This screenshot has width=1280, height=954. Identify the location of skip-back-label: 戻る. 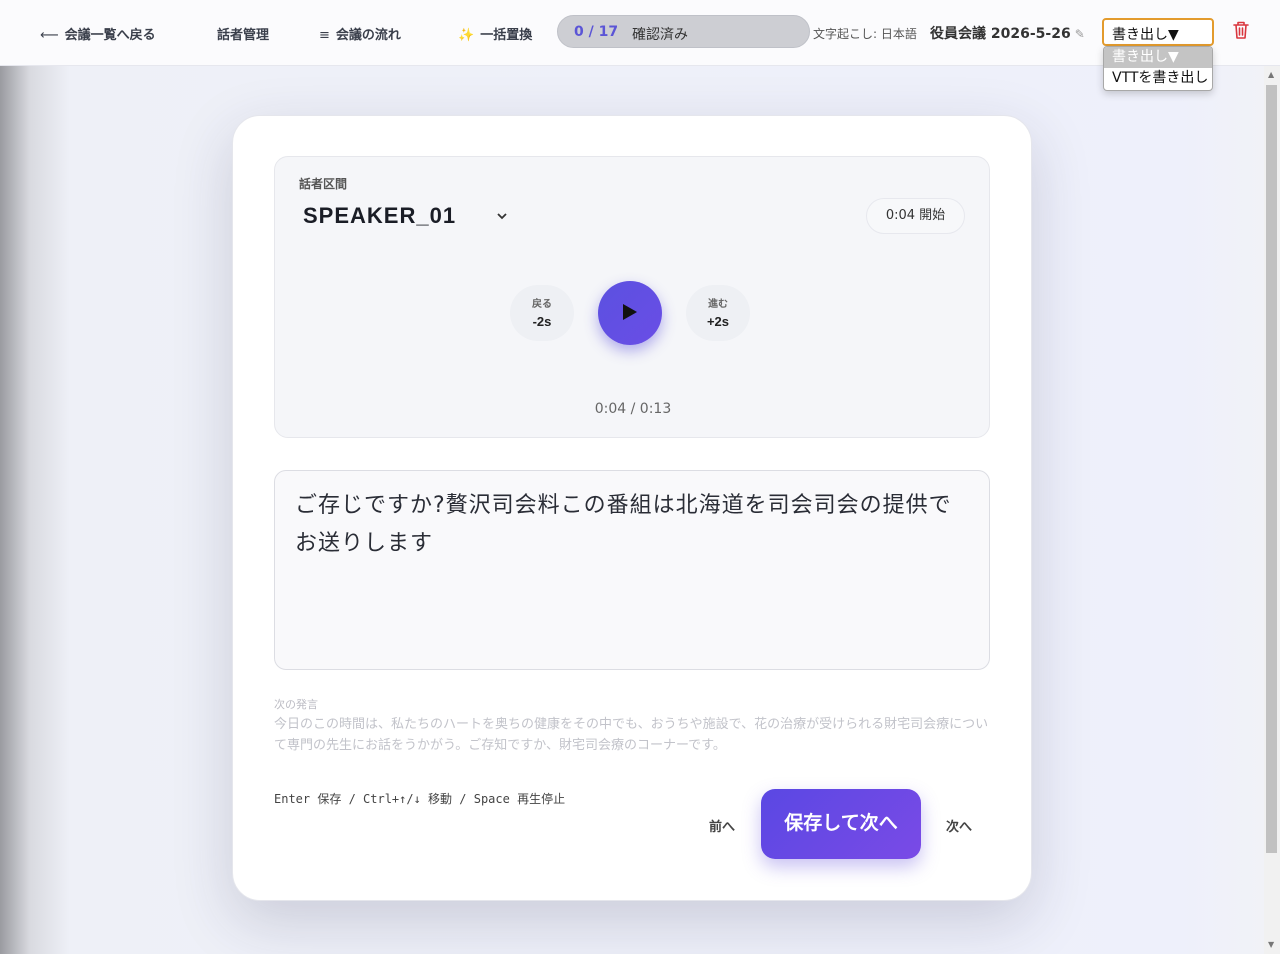
(542, 304).